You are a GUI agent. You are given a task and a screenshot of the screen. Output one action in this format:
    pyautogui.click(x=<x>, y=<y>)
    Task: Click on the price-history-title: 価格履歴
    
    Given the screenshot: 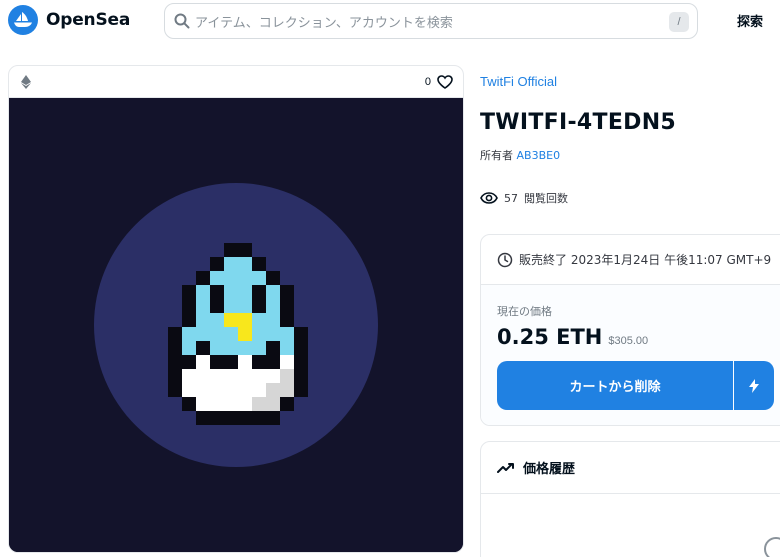 What is the action you would take?
    pyautogui.click(x=549, y=469)
    